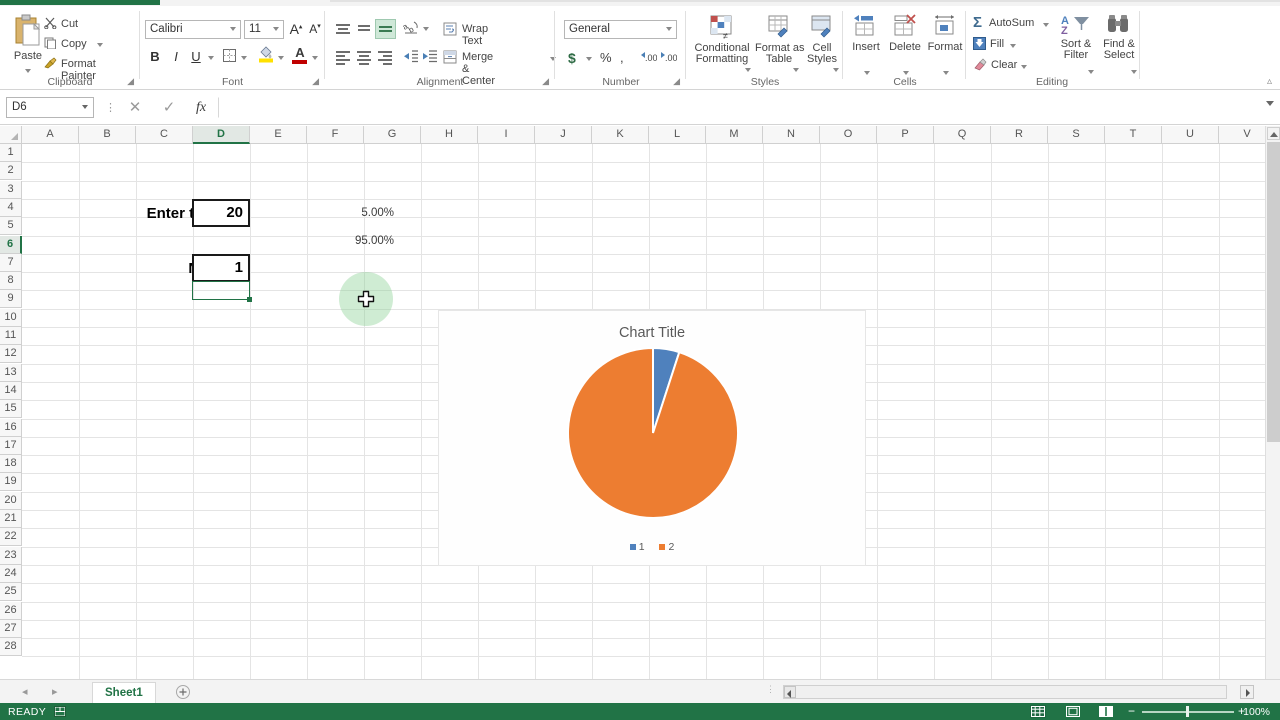 The image size is (1280, 720). Describe the element at coordinates (135, 107) in the screenshot. I see `cancel-entry-button: ✕` at that location.